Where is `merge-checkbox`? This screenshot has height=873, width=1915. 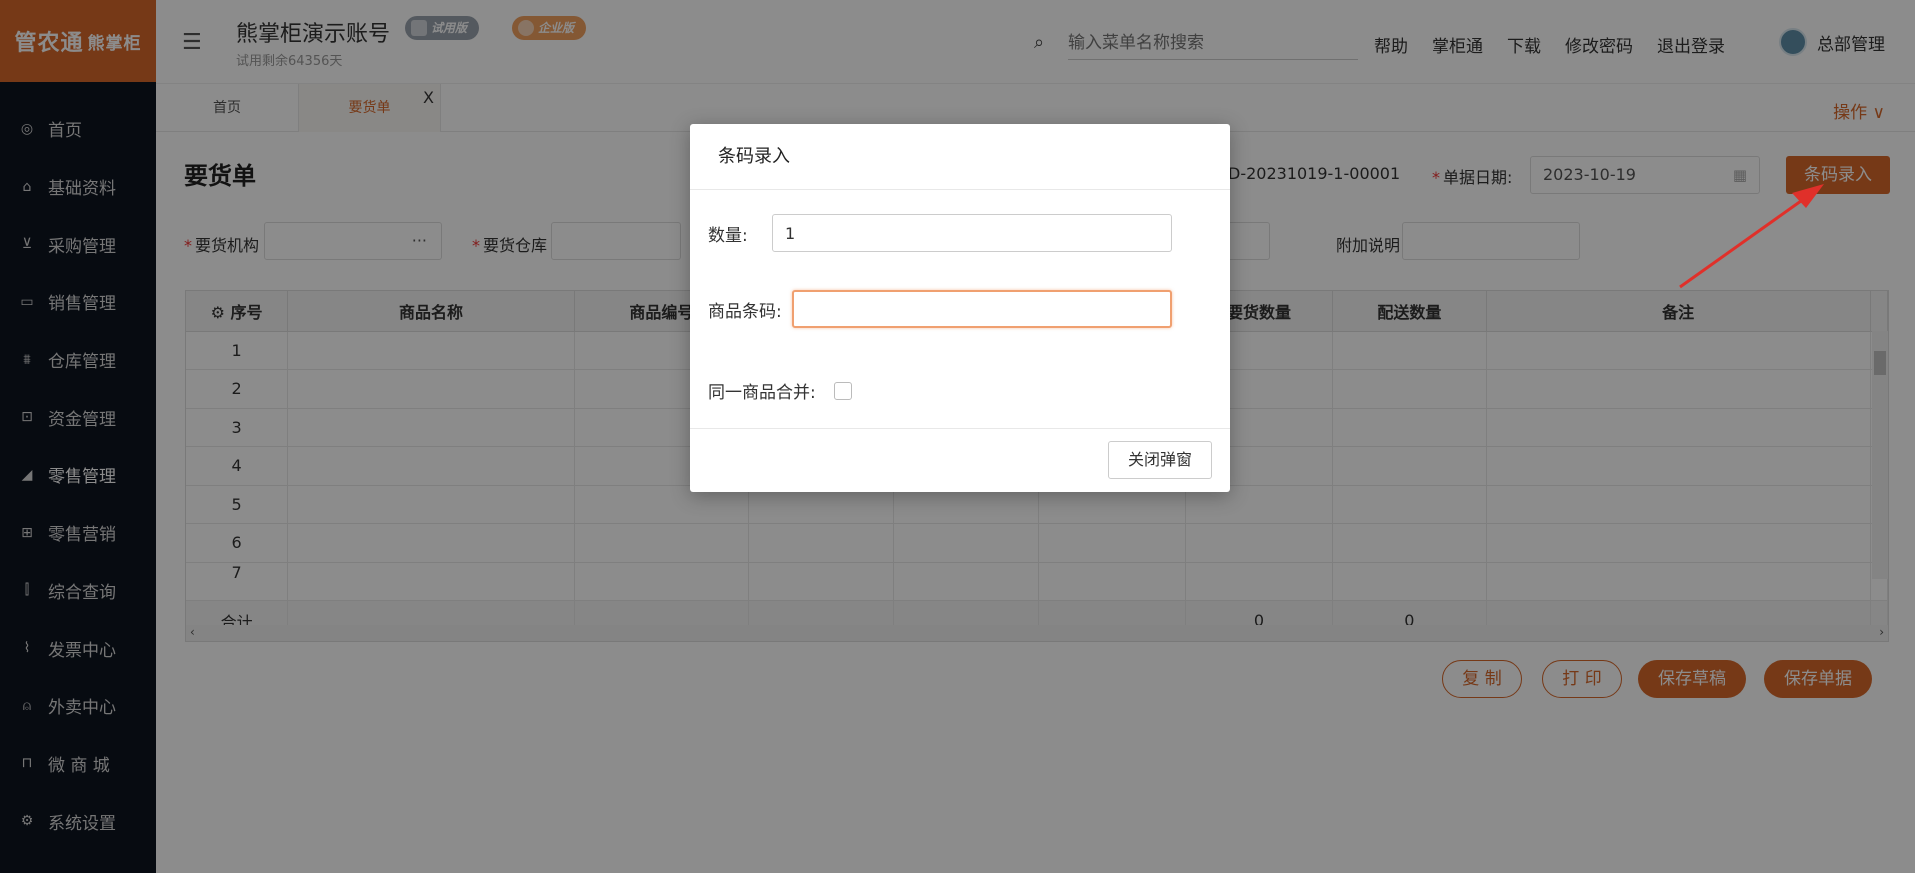
merge-checkbox is located at coordinates (842, 390).